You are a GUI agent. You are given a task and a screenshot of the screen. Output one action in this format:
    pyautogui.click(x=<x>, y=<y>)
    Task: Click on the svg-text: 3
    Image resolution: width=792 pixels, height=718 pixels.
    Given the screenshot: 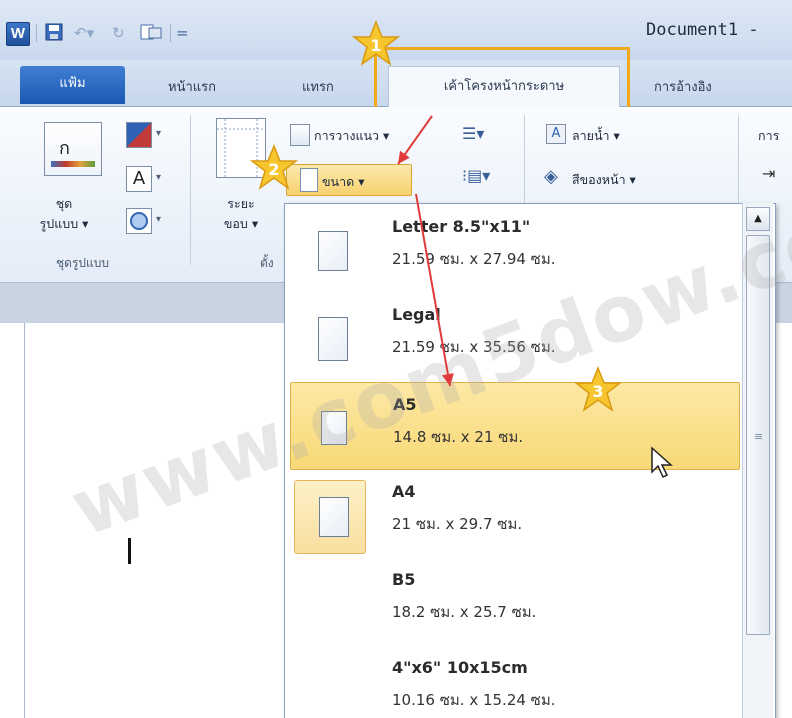 What is the action you would take?
    pyautogui.click(x=597, y=391)
    